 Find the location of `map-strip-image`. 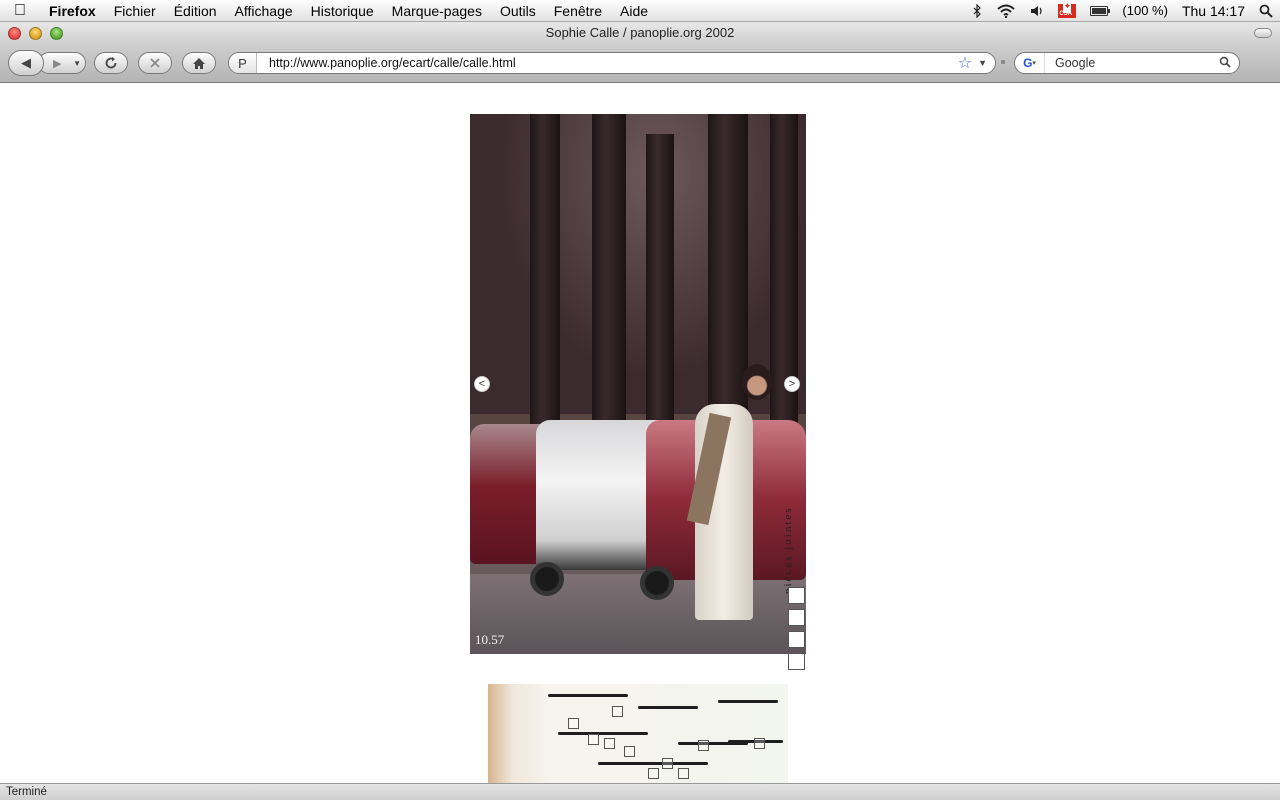

map-strip-image is located at coordinates (638, 733).